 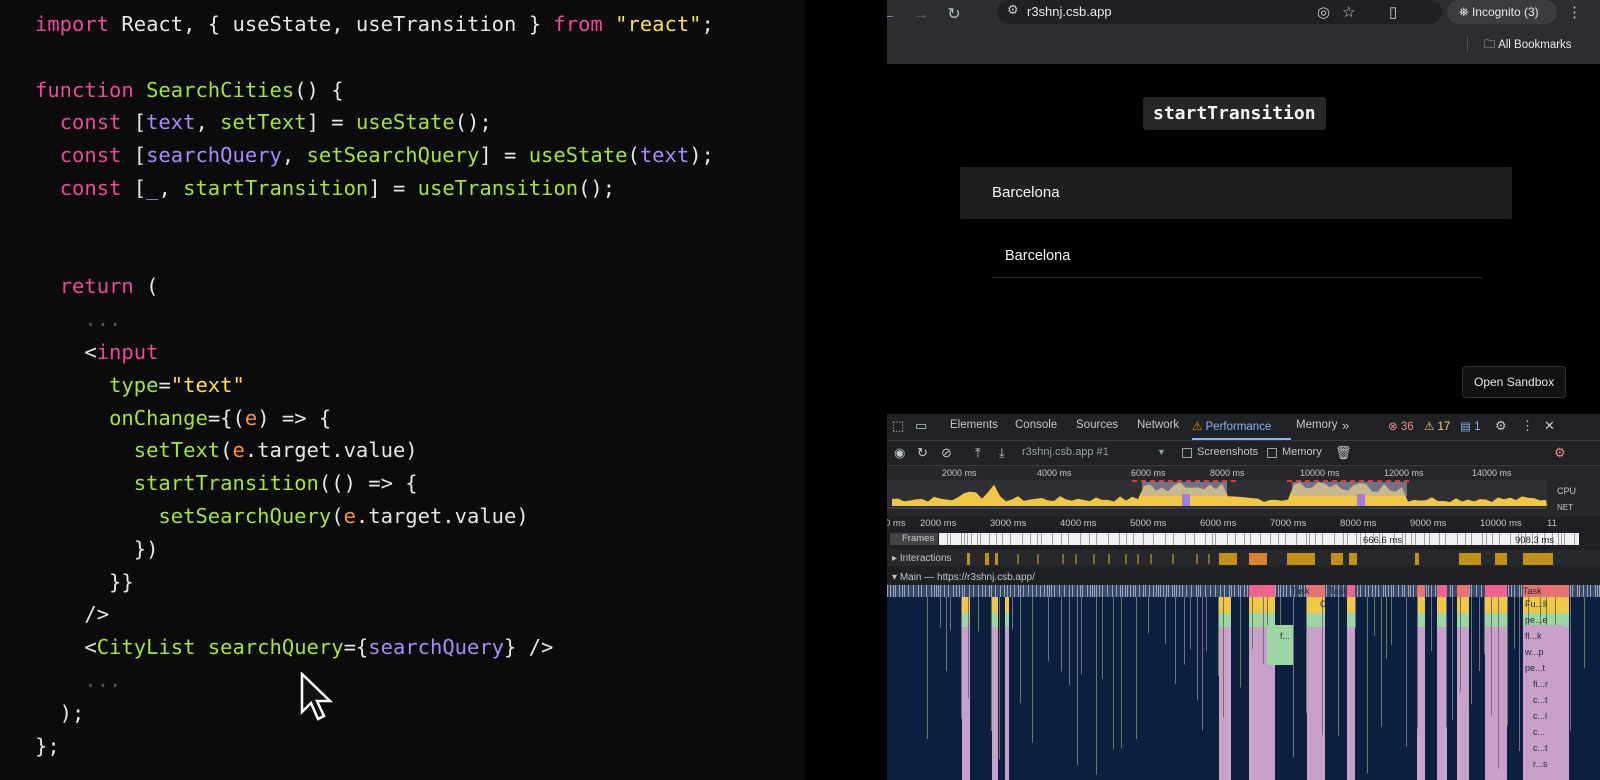 I want to click on flame-label: Task, so click(x=1338, y=591).